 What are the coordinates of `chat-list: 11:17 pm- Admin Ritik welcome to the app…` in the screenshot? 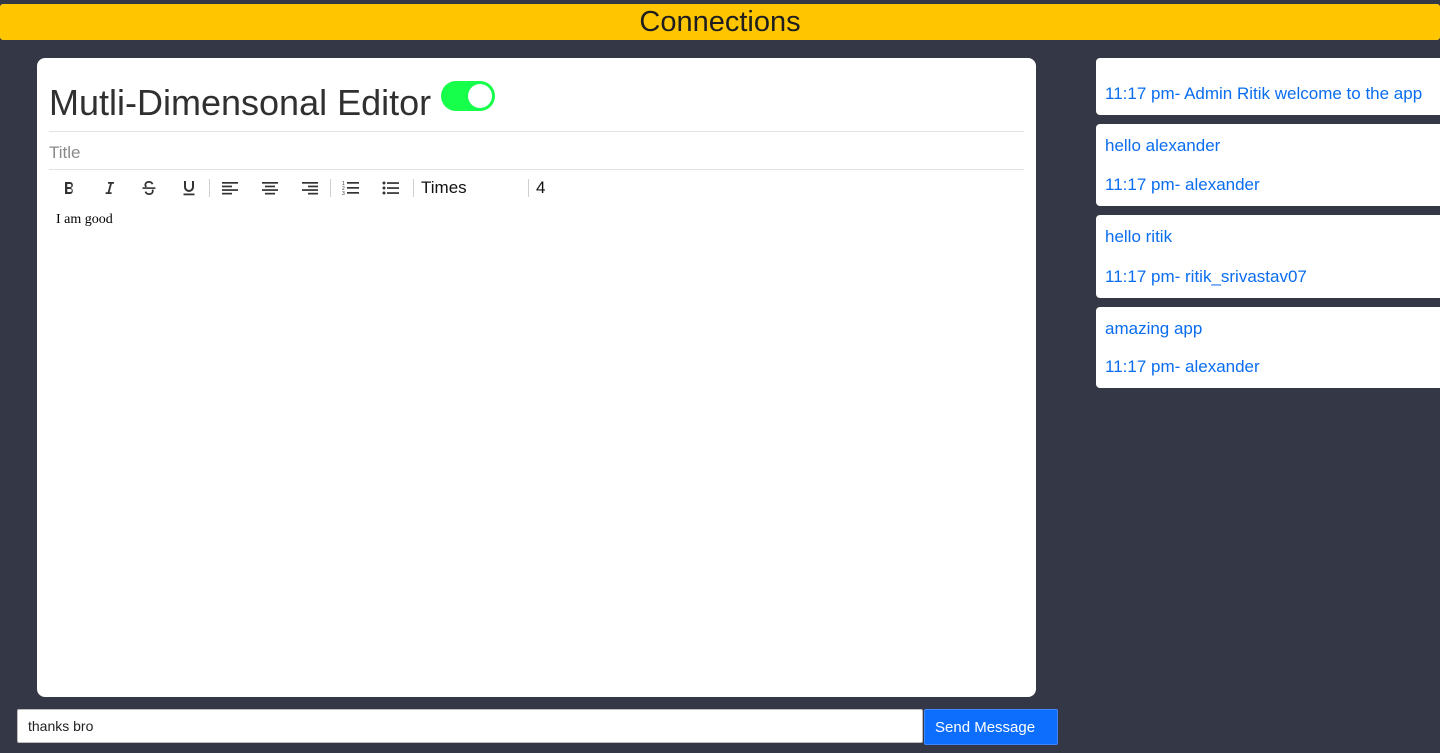 It's located at (1268, 227).